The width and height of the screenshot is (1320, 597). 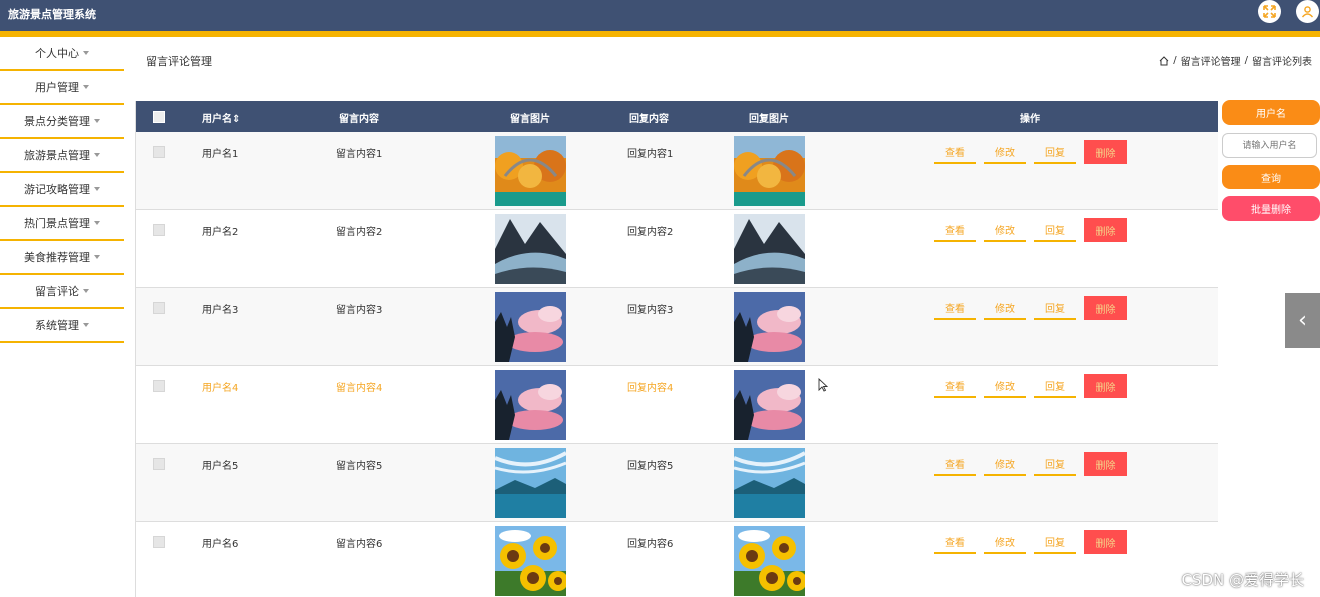 I want to click on sidebar-item-users: 用户管理, so click(x=62, y=88).